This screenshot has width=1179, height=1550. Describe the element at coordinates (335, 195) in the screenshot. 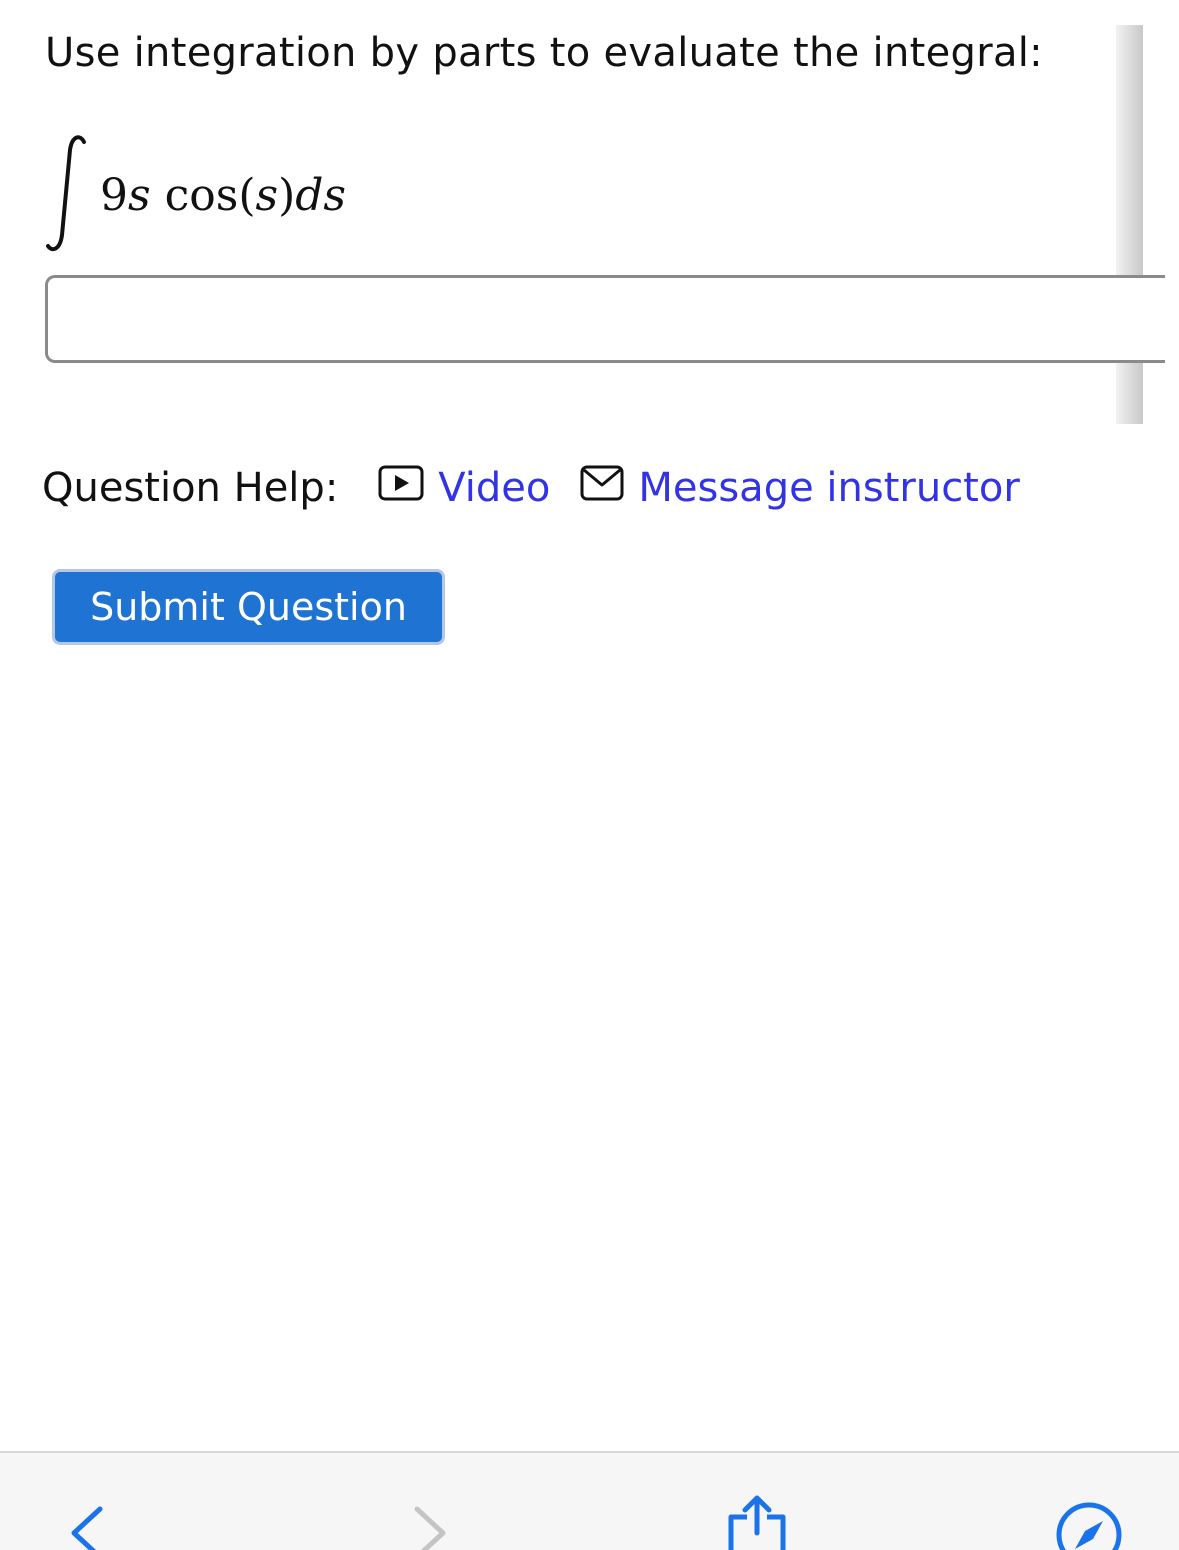

I see `differential-variable: s` at that location.